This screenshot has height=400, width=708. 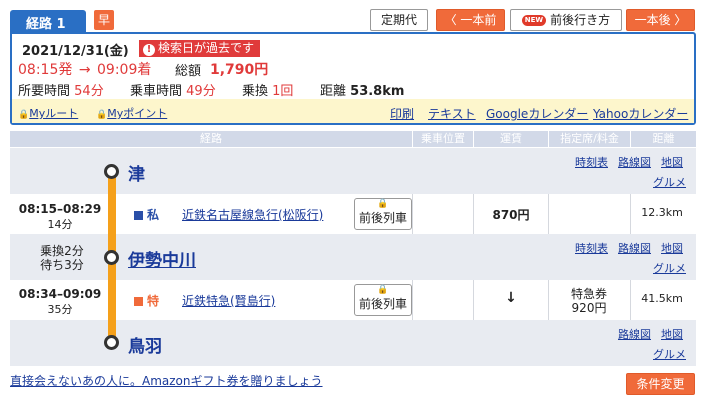 What do you see at coordinates (660, 384) in the screenshot?
I see `change-conditions-button: 条件変更` at bounding box center [660, 384].